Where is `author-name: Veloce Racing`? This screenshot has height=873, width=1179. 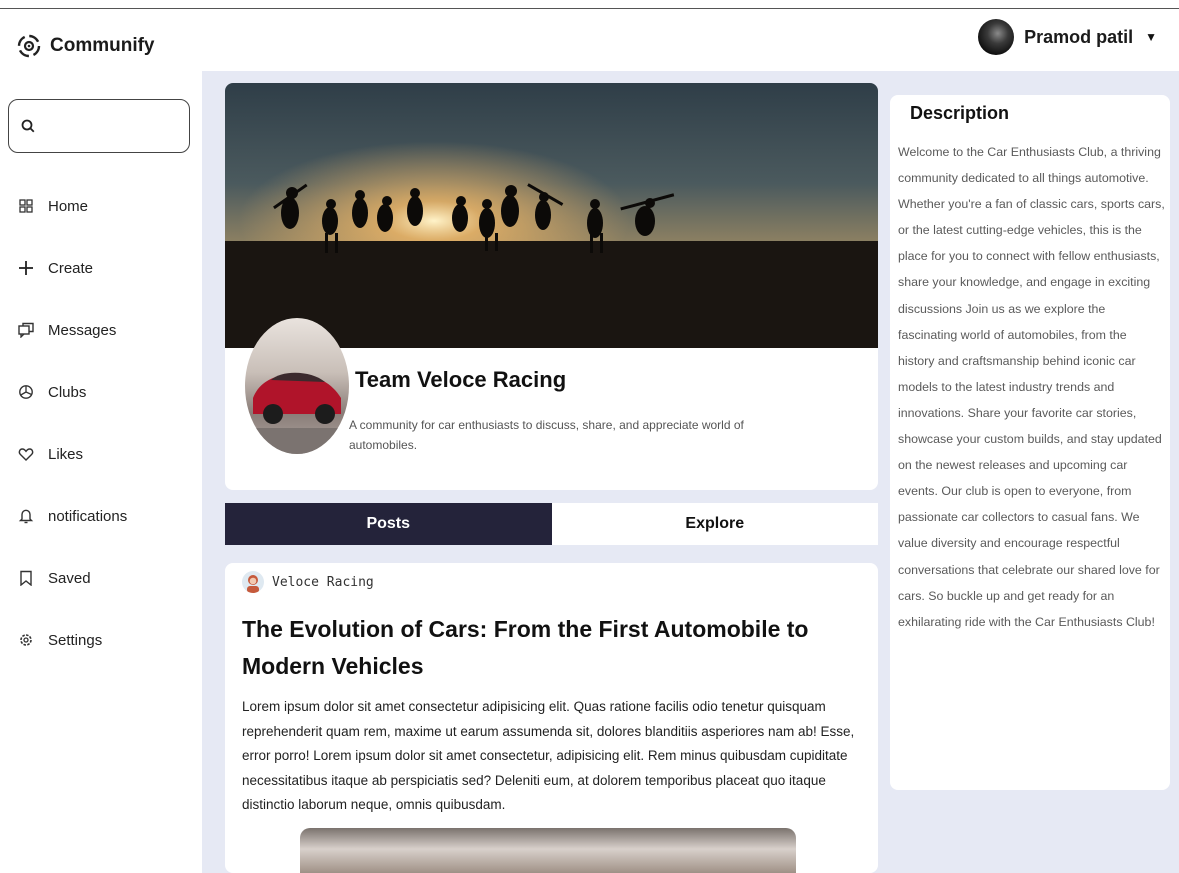 author-name: Veloce Racing is located at coordinates (323, 582).